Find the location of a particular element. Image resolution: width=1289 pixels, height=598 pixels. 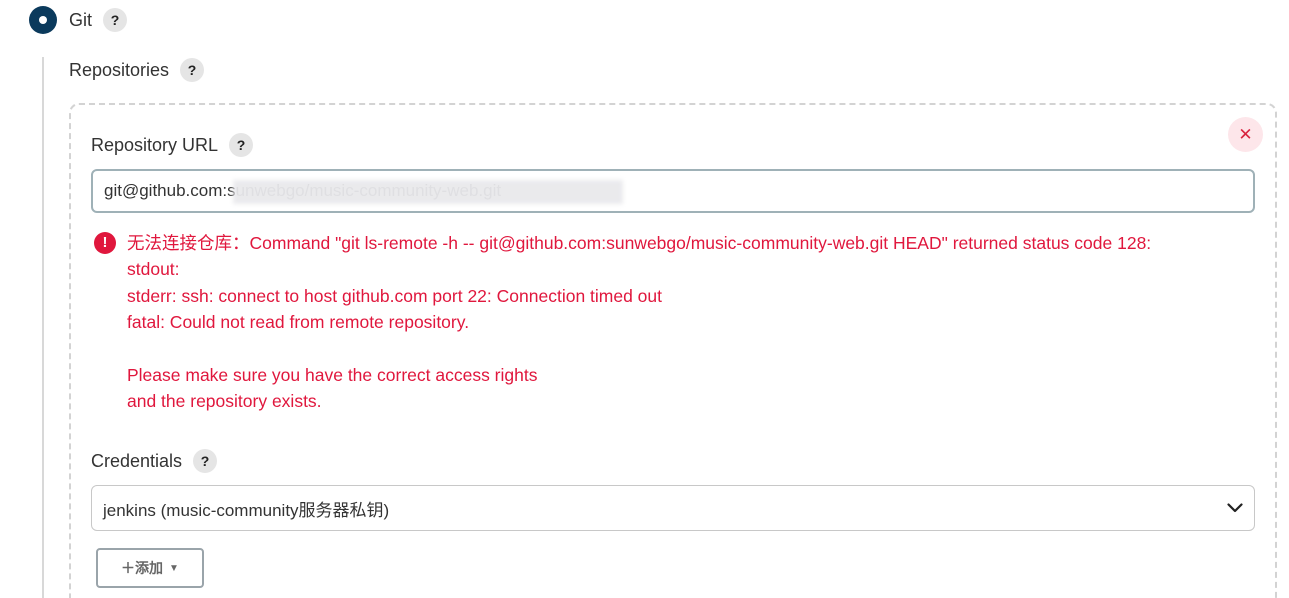

repositories-heading: Repositories ? is located at coordinates (137, 70).